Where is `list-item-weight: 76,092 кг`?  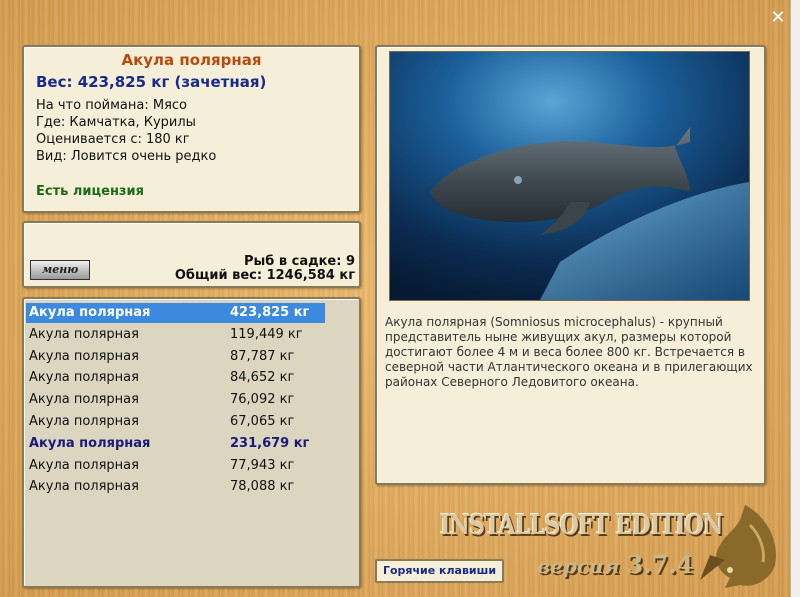 list-item-weight: 76,092 кг is located at coordinates (262, 400).